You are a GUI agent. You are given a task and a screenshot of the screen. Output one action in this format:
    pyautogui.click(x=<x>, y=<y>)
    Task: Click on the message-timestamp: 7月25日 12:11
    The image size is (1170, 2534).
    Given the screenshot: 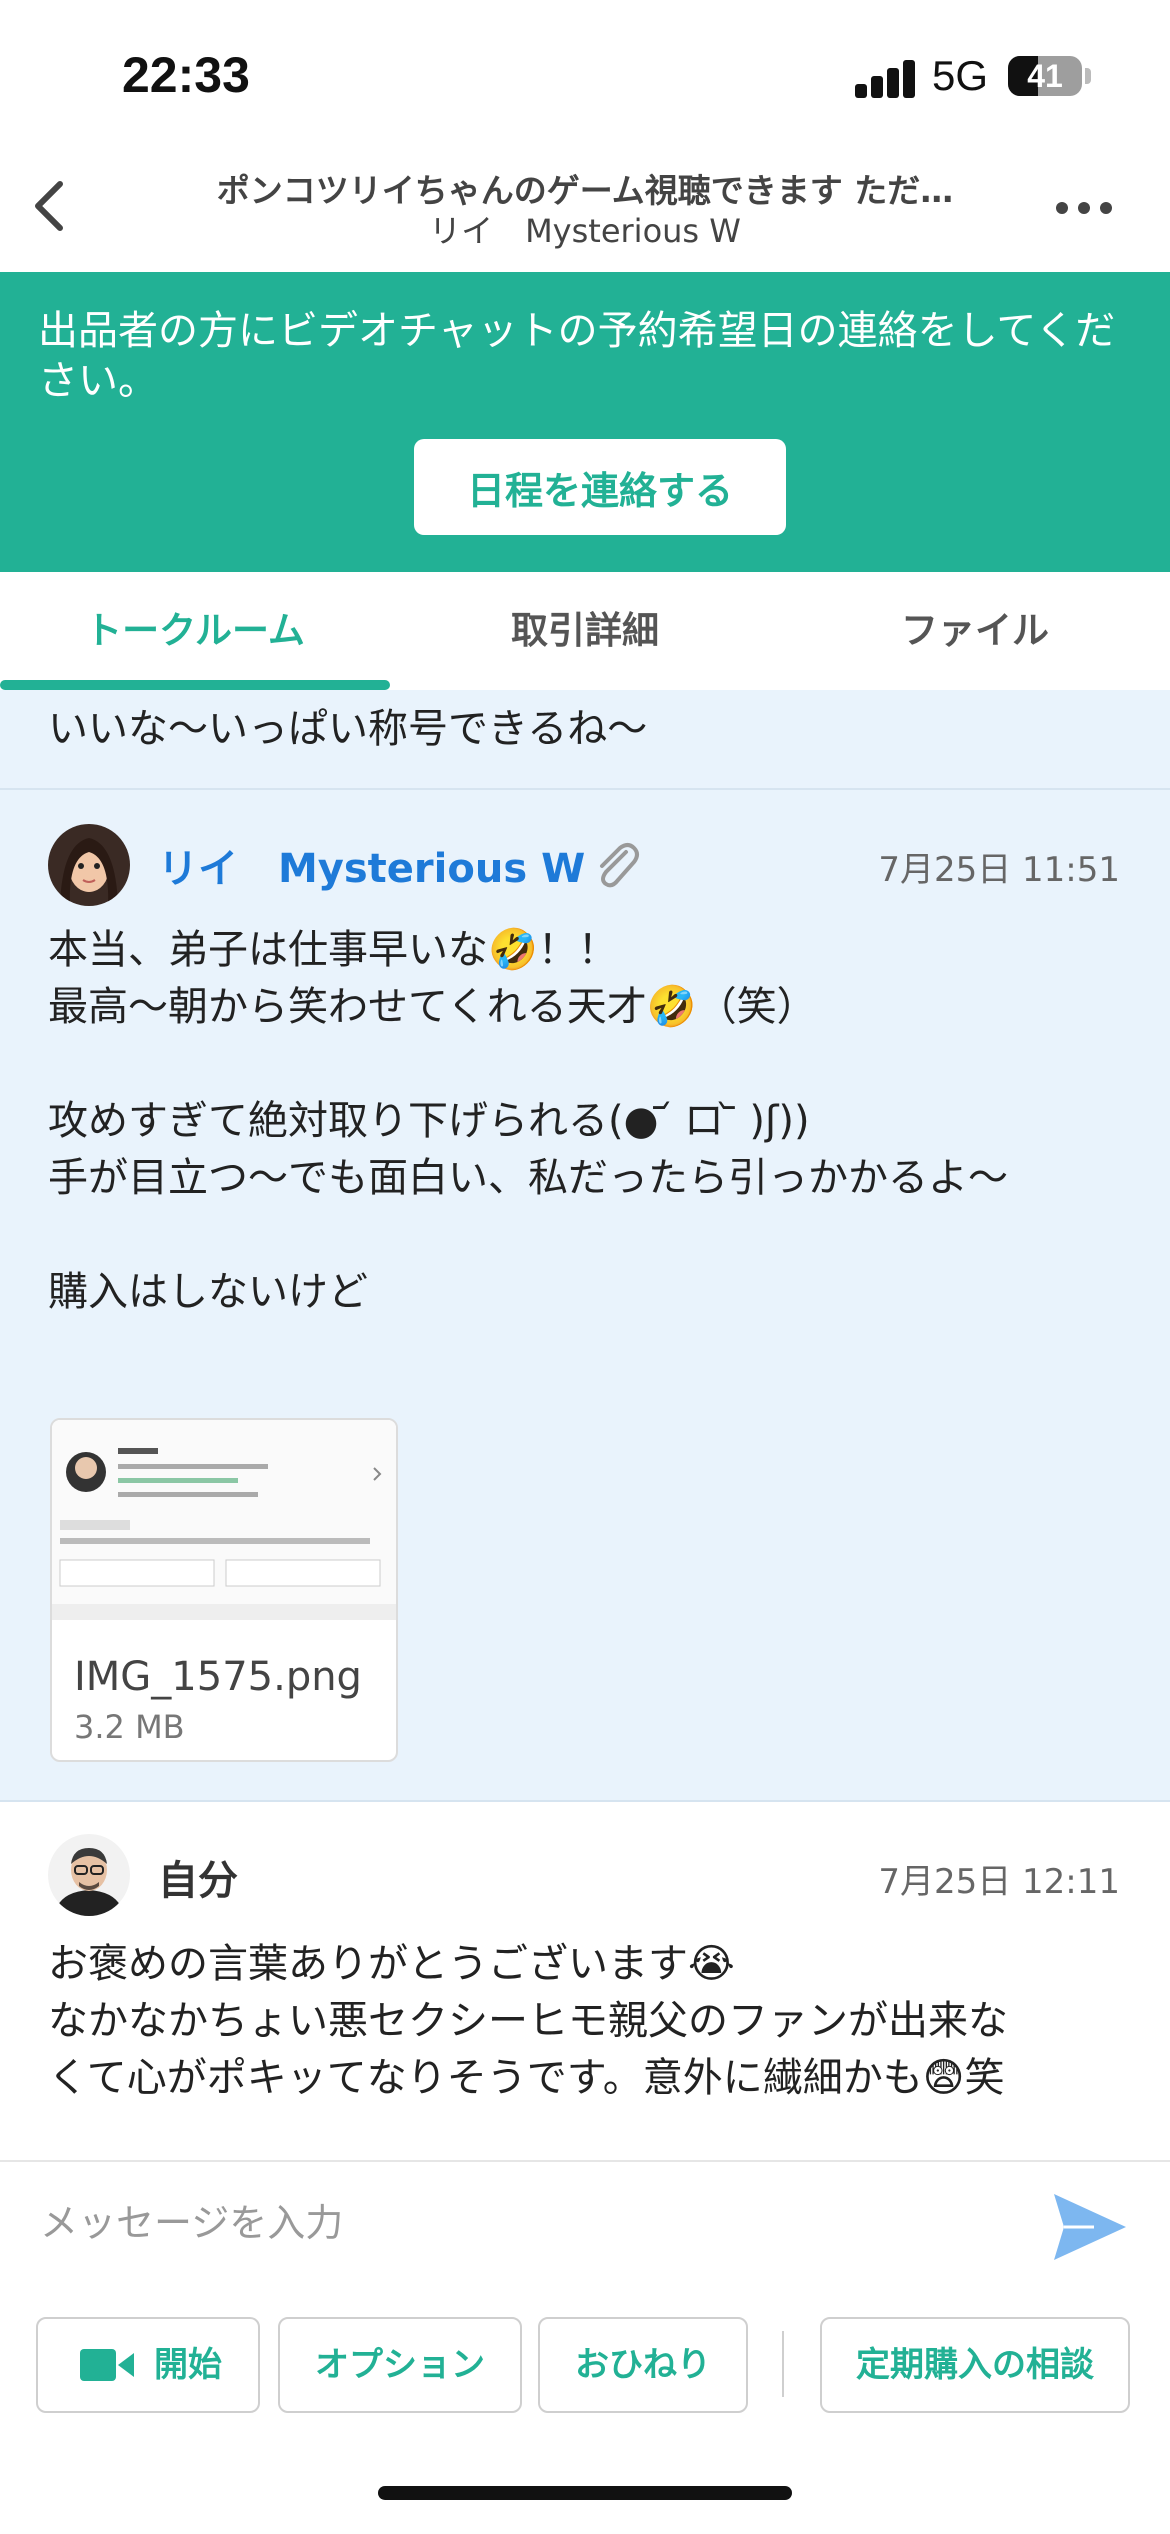 What is the action you would take?
    pyautogui.click(x=999, y=1882)
    